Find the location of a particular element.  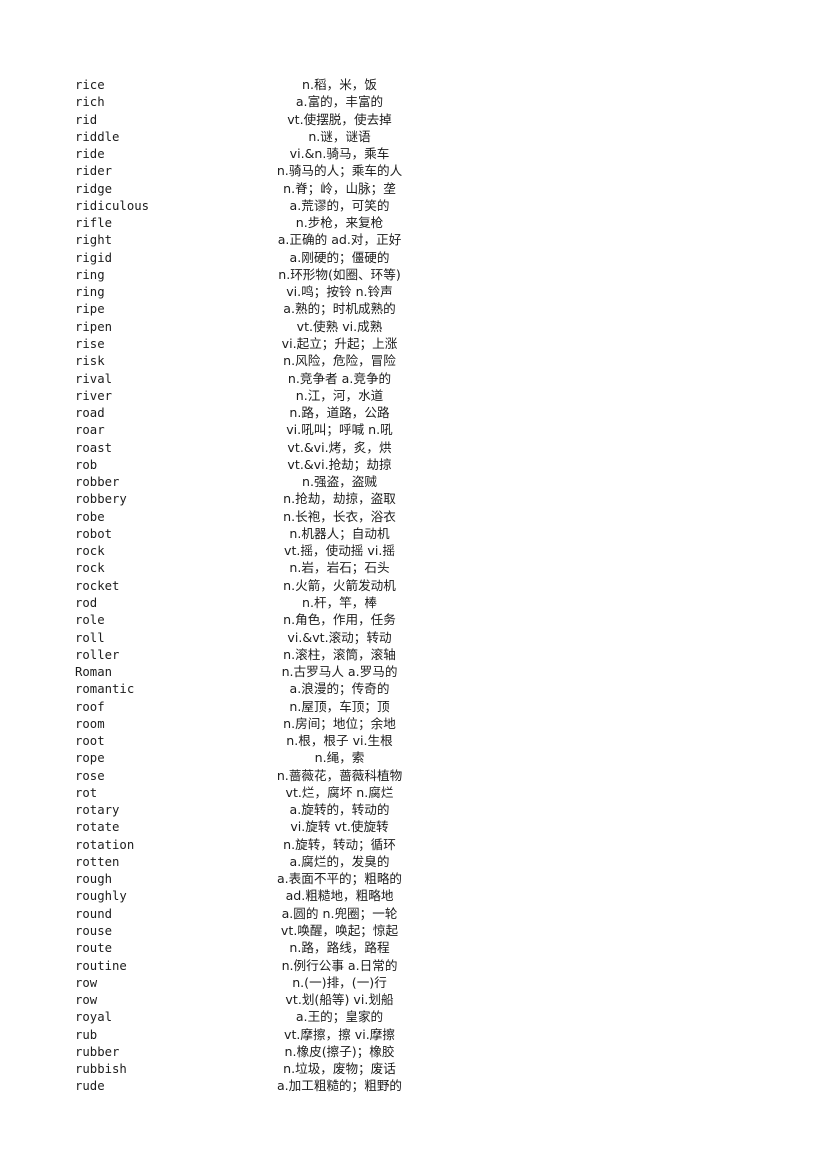

vocab-definition: a.刚硬的；僵硬的 is located at coordinates (339, 257).